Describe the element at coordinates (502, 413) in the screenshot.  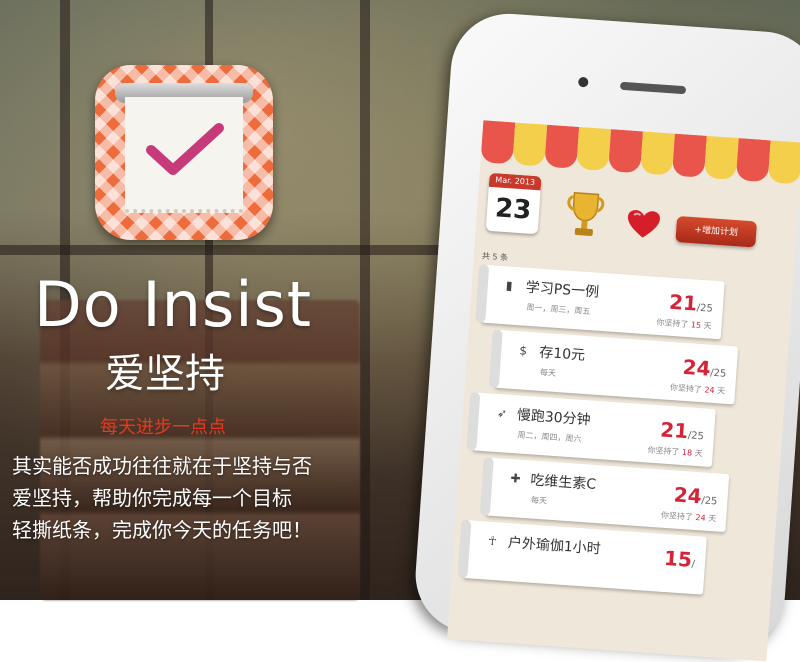
I see `runner-icon: ➶` at that location.